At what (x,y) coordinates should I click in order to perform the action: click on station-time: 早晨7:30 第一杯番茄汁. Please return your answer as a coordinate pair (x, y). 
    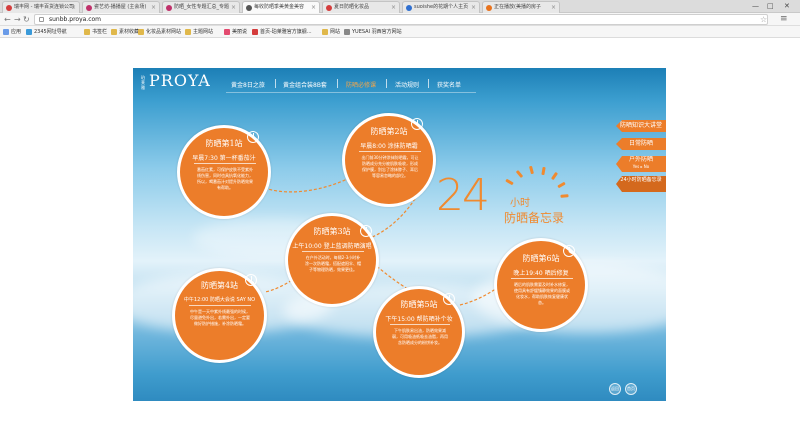
    Looking at the image, I should click on (224, 158).